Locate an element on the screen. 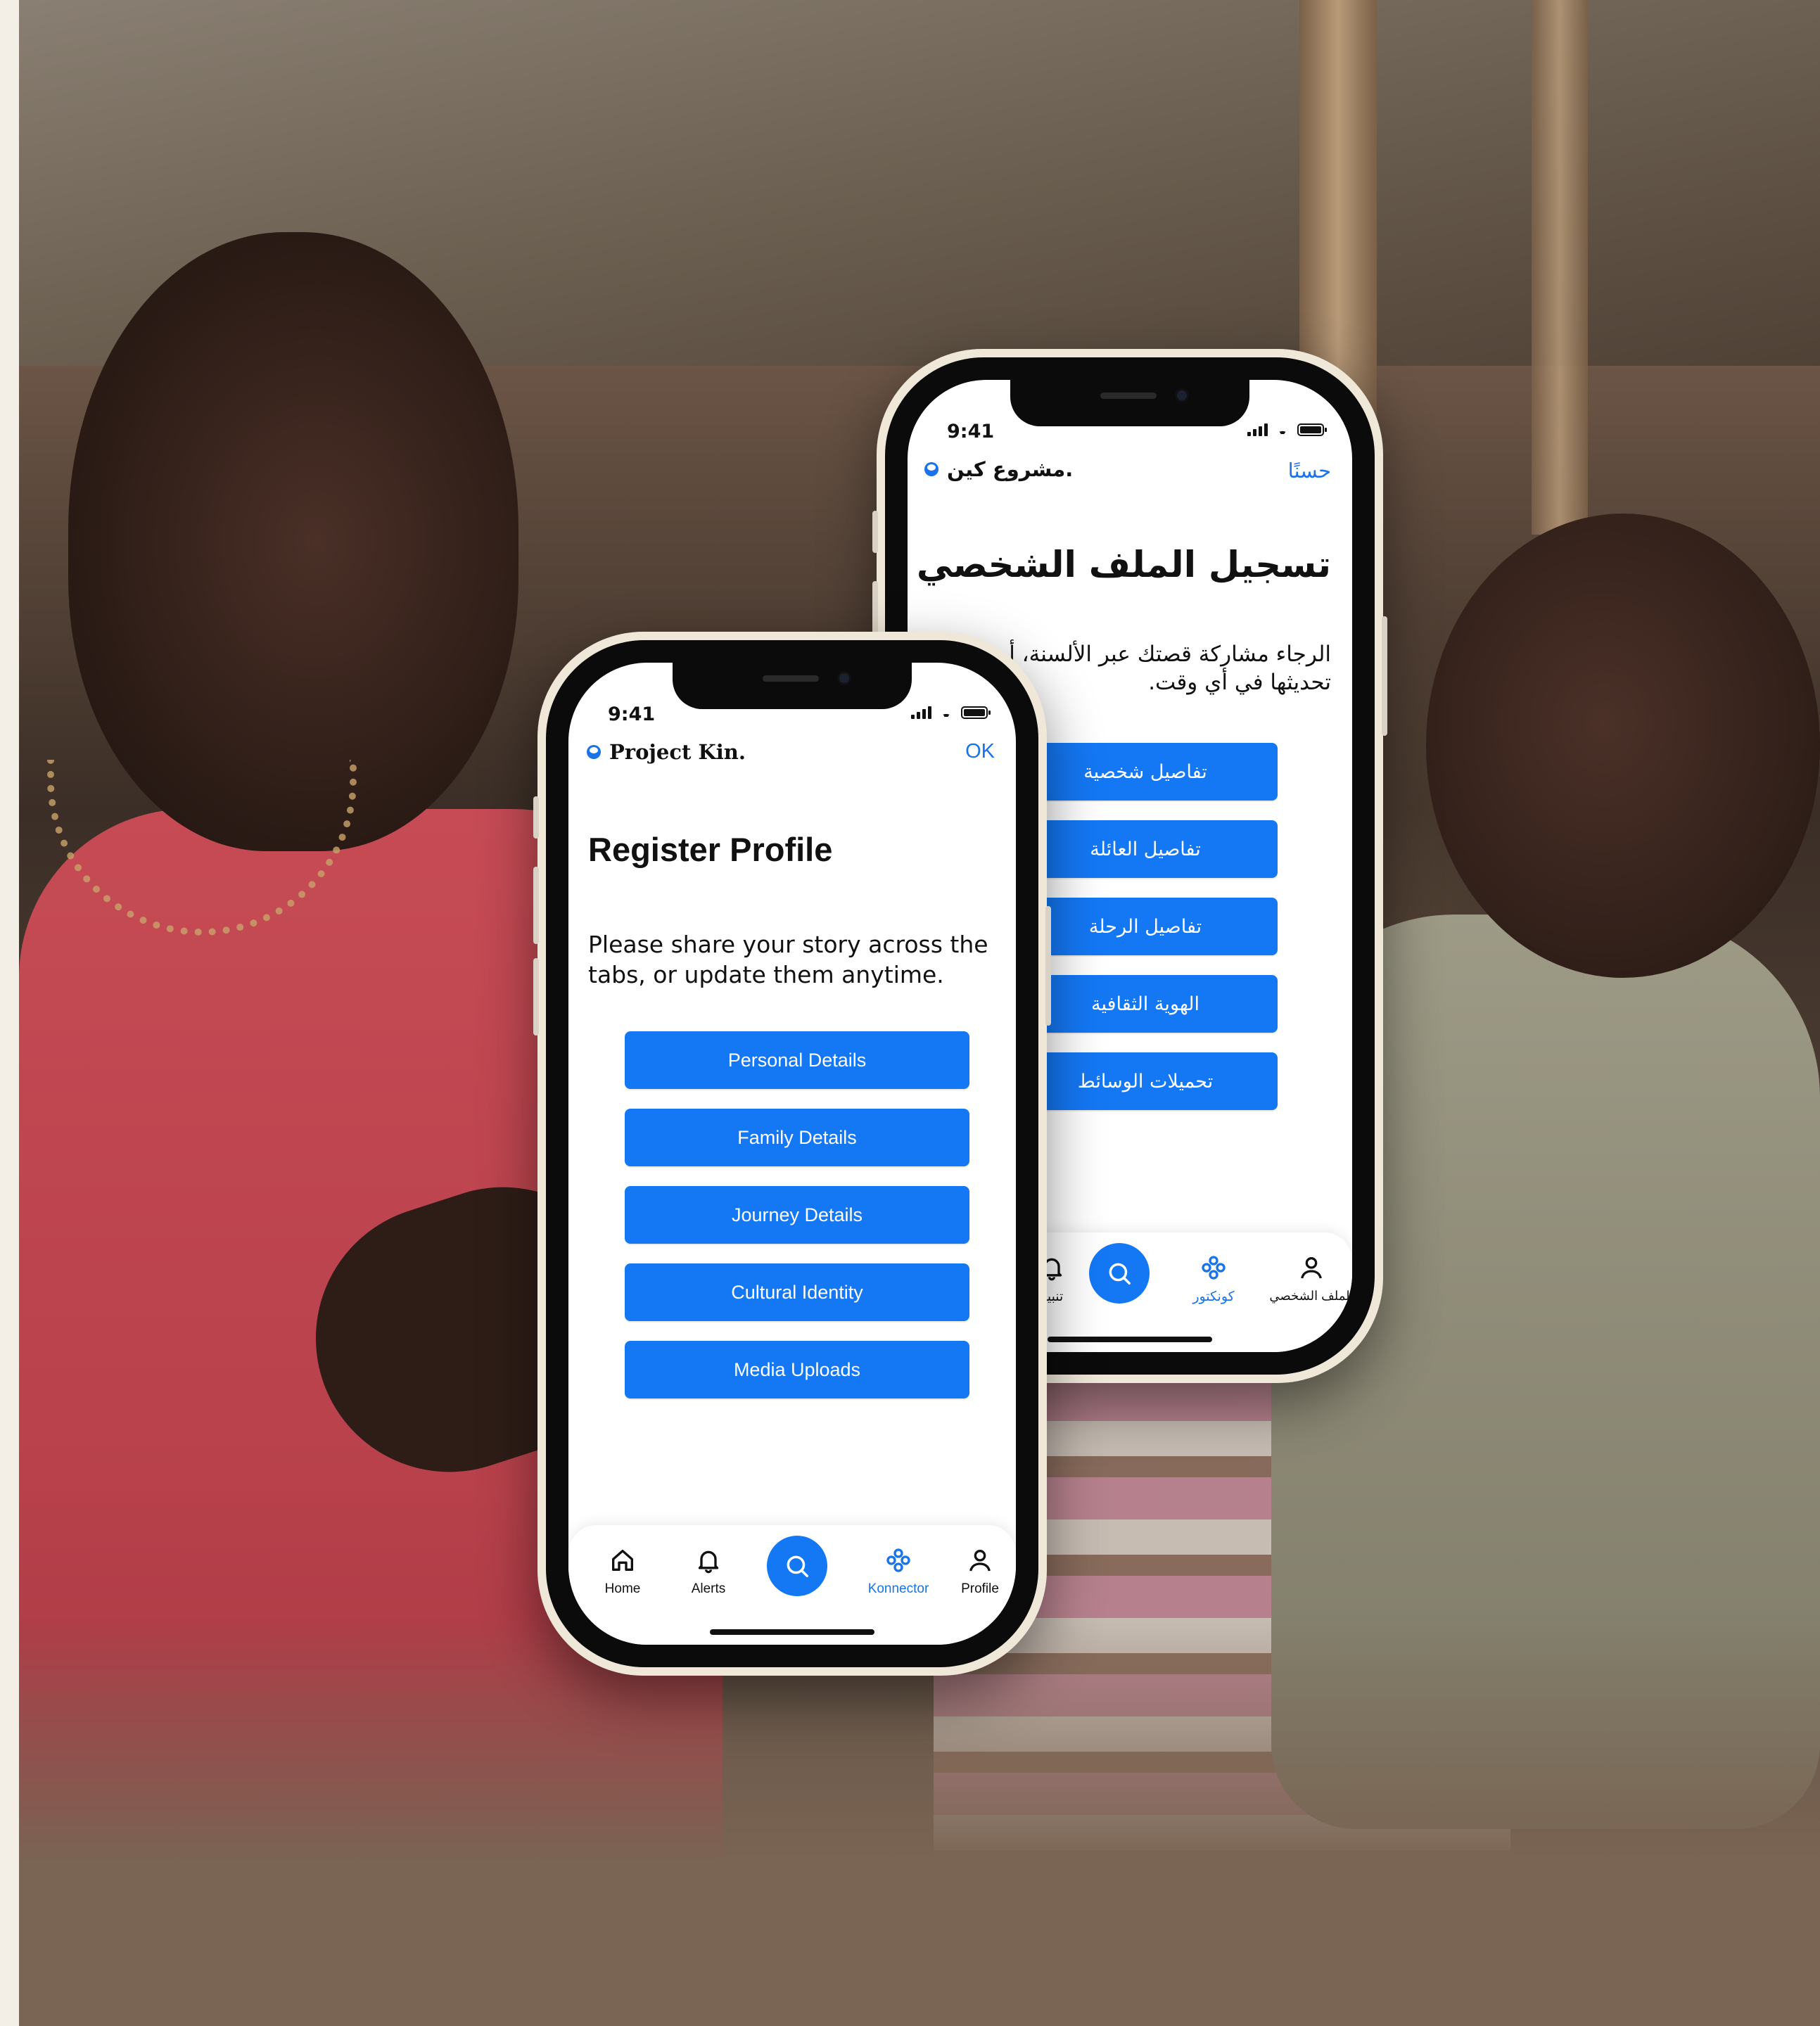 The height and width of the screenshot is (2026, 1820). menu-cultural-identity: Cultural Identity is located at coordinates (797, 1292).